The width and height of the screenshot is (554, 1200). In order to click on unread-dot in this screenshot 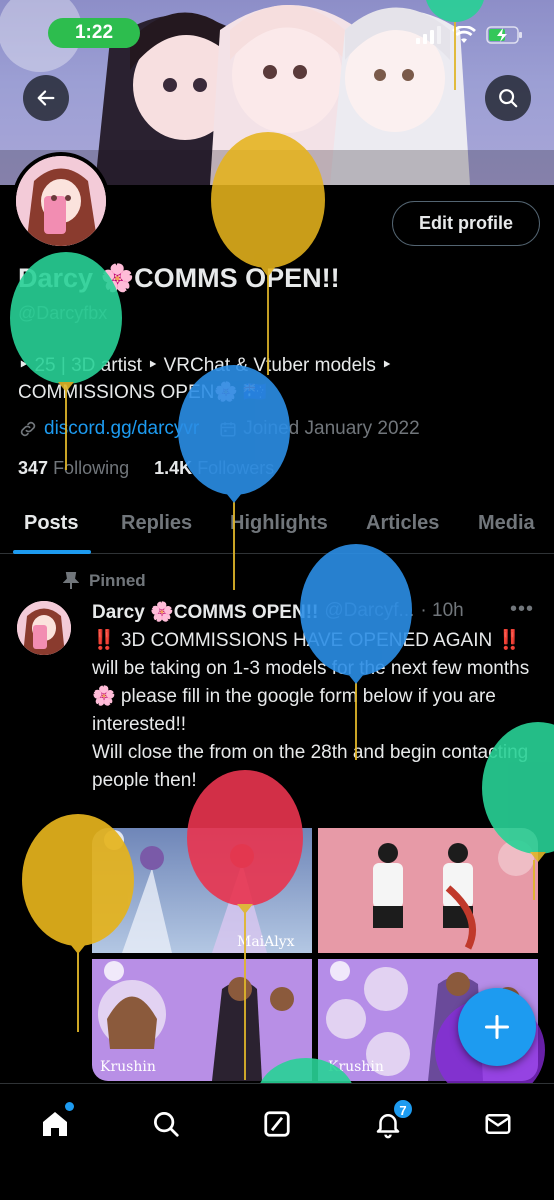, I will do `click(69, 1106)`.